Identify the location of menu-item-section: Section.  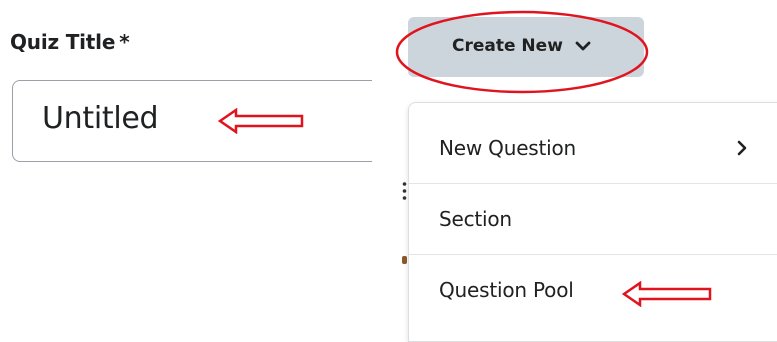
(593, 219).